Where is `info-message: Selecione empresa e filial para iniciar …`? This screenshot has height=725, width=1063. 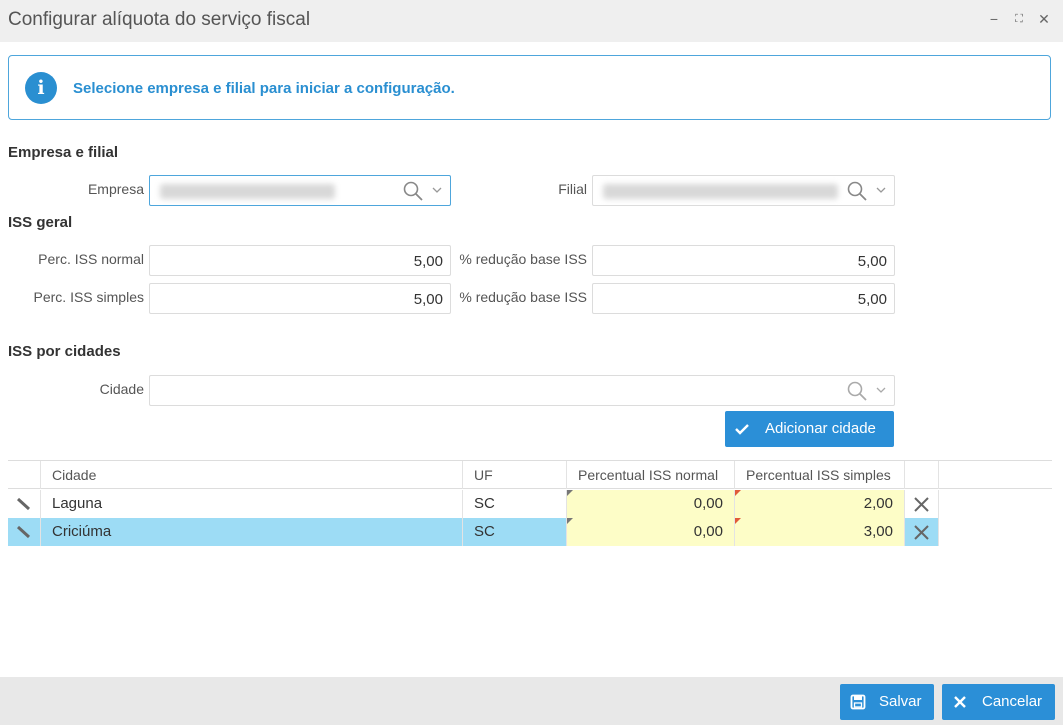
info-message: Selecione empresa e filial para iniciar … is located at coordinates (264, 88).